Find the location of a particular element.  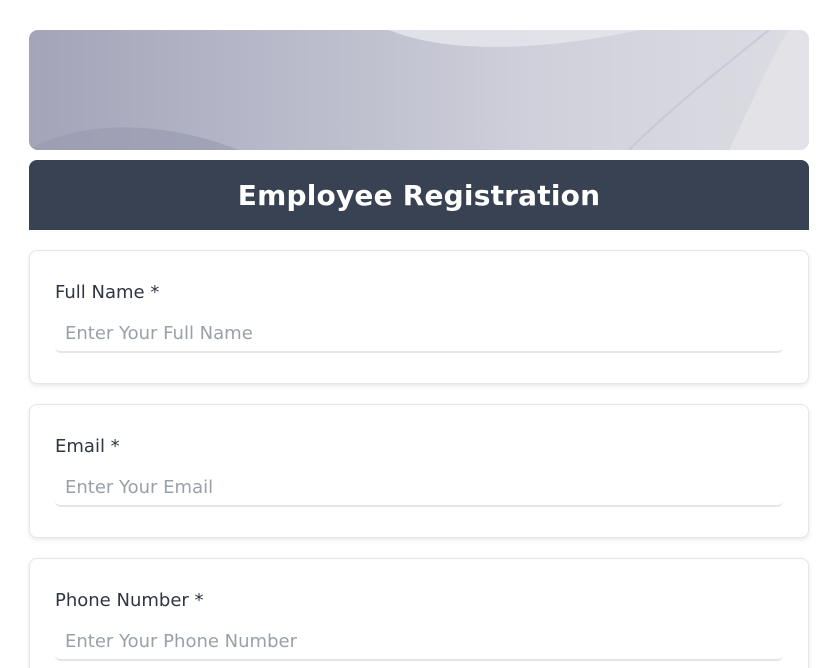

email-label: Email * is located at coordinates (87, 446).